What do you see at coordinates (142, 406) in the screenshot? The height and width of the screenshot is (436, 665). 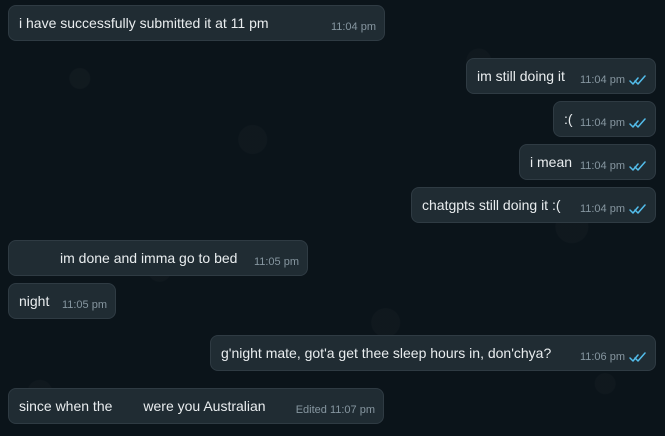 I see `message-text-group: since when the were you Australian` at bounding box center [142, 406].